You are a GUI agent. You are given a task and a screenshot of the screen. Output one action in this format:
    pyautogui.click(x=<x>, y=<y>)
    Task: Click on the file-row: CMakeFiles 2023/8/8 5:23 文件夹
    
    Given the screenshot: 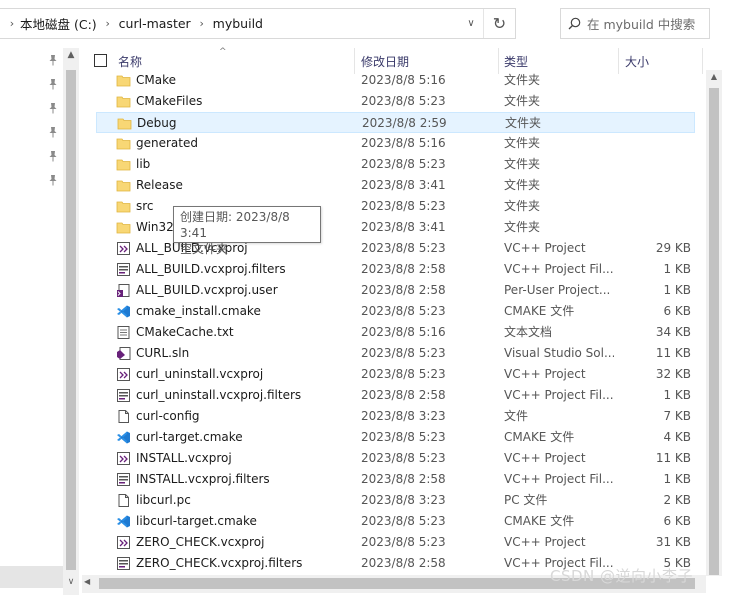 What is the action you would take?
    pyautogui.click(x=392, y=101)
    